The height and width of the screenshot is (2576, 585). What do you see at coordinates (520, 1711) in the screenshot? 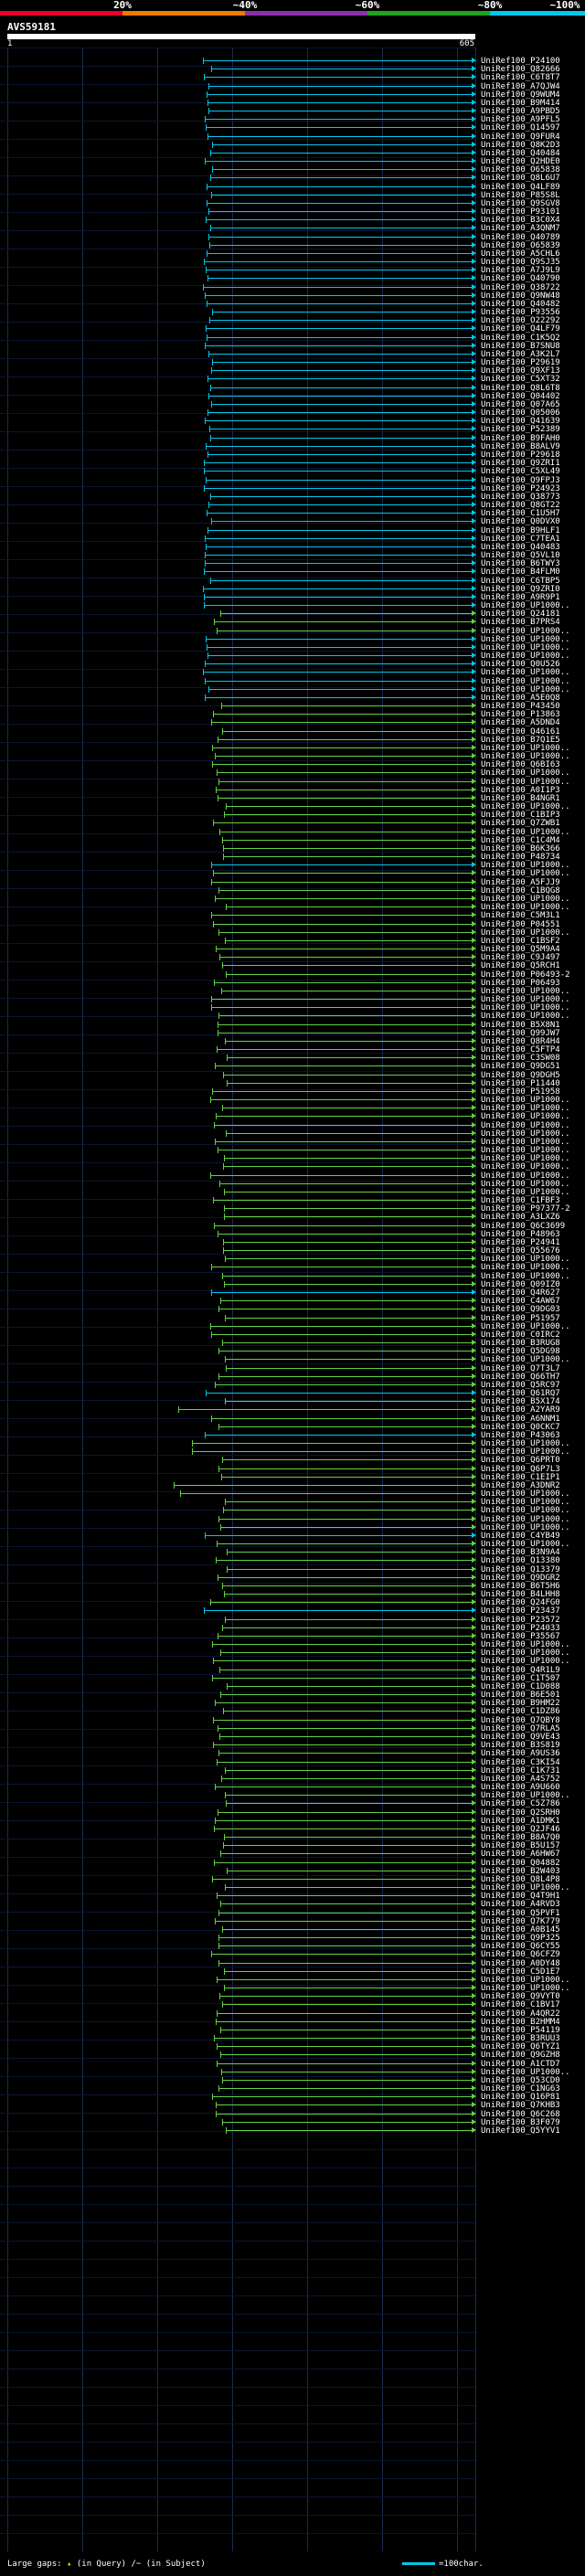
I see `hit-label: UniRef100_C1DZ86` at bounding box center [520, 1711].